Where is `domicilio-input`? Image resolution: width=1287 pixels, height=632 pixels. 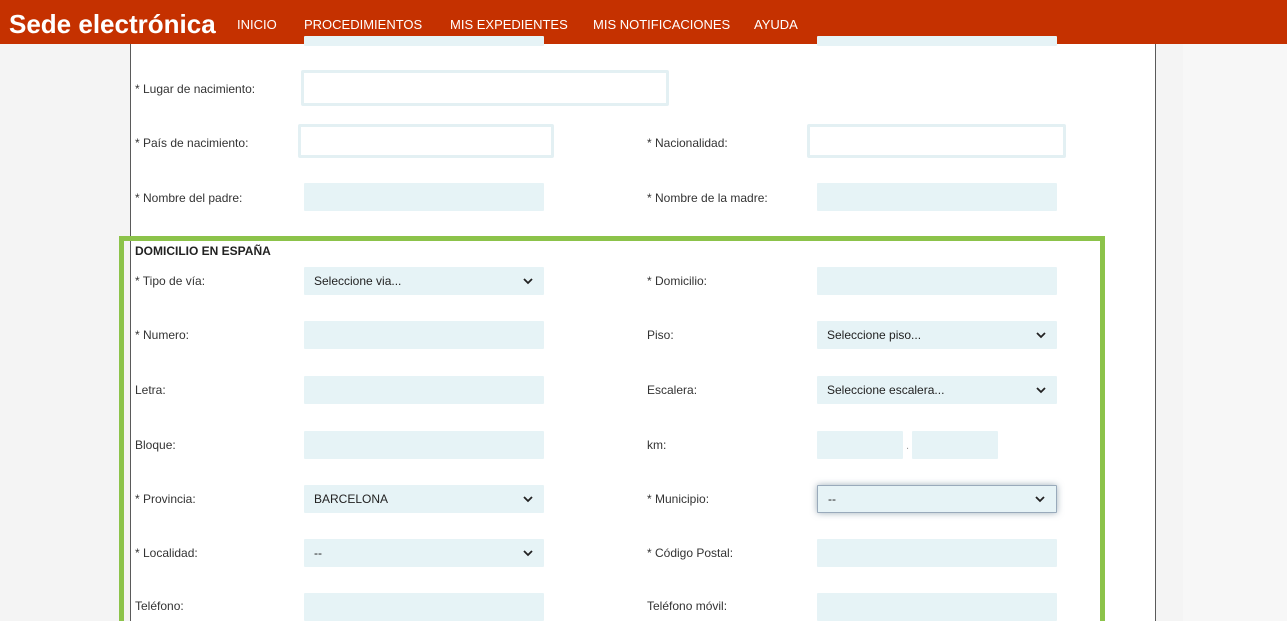 domicilio-input is located at coordinates (937, 281).